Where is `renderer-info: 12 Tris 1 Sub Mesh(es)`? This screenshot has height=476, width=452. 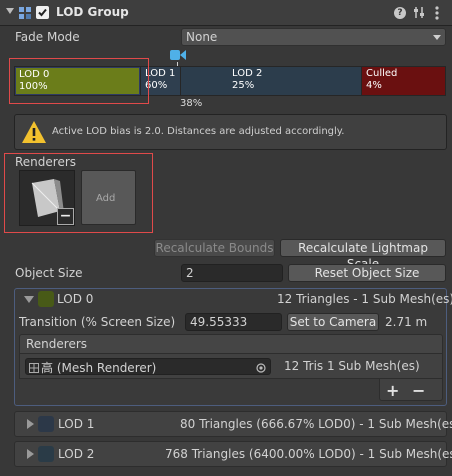
renderer-info: 12 Tris 1 Sub Mesh(es) is located at coordinates (352, 366).